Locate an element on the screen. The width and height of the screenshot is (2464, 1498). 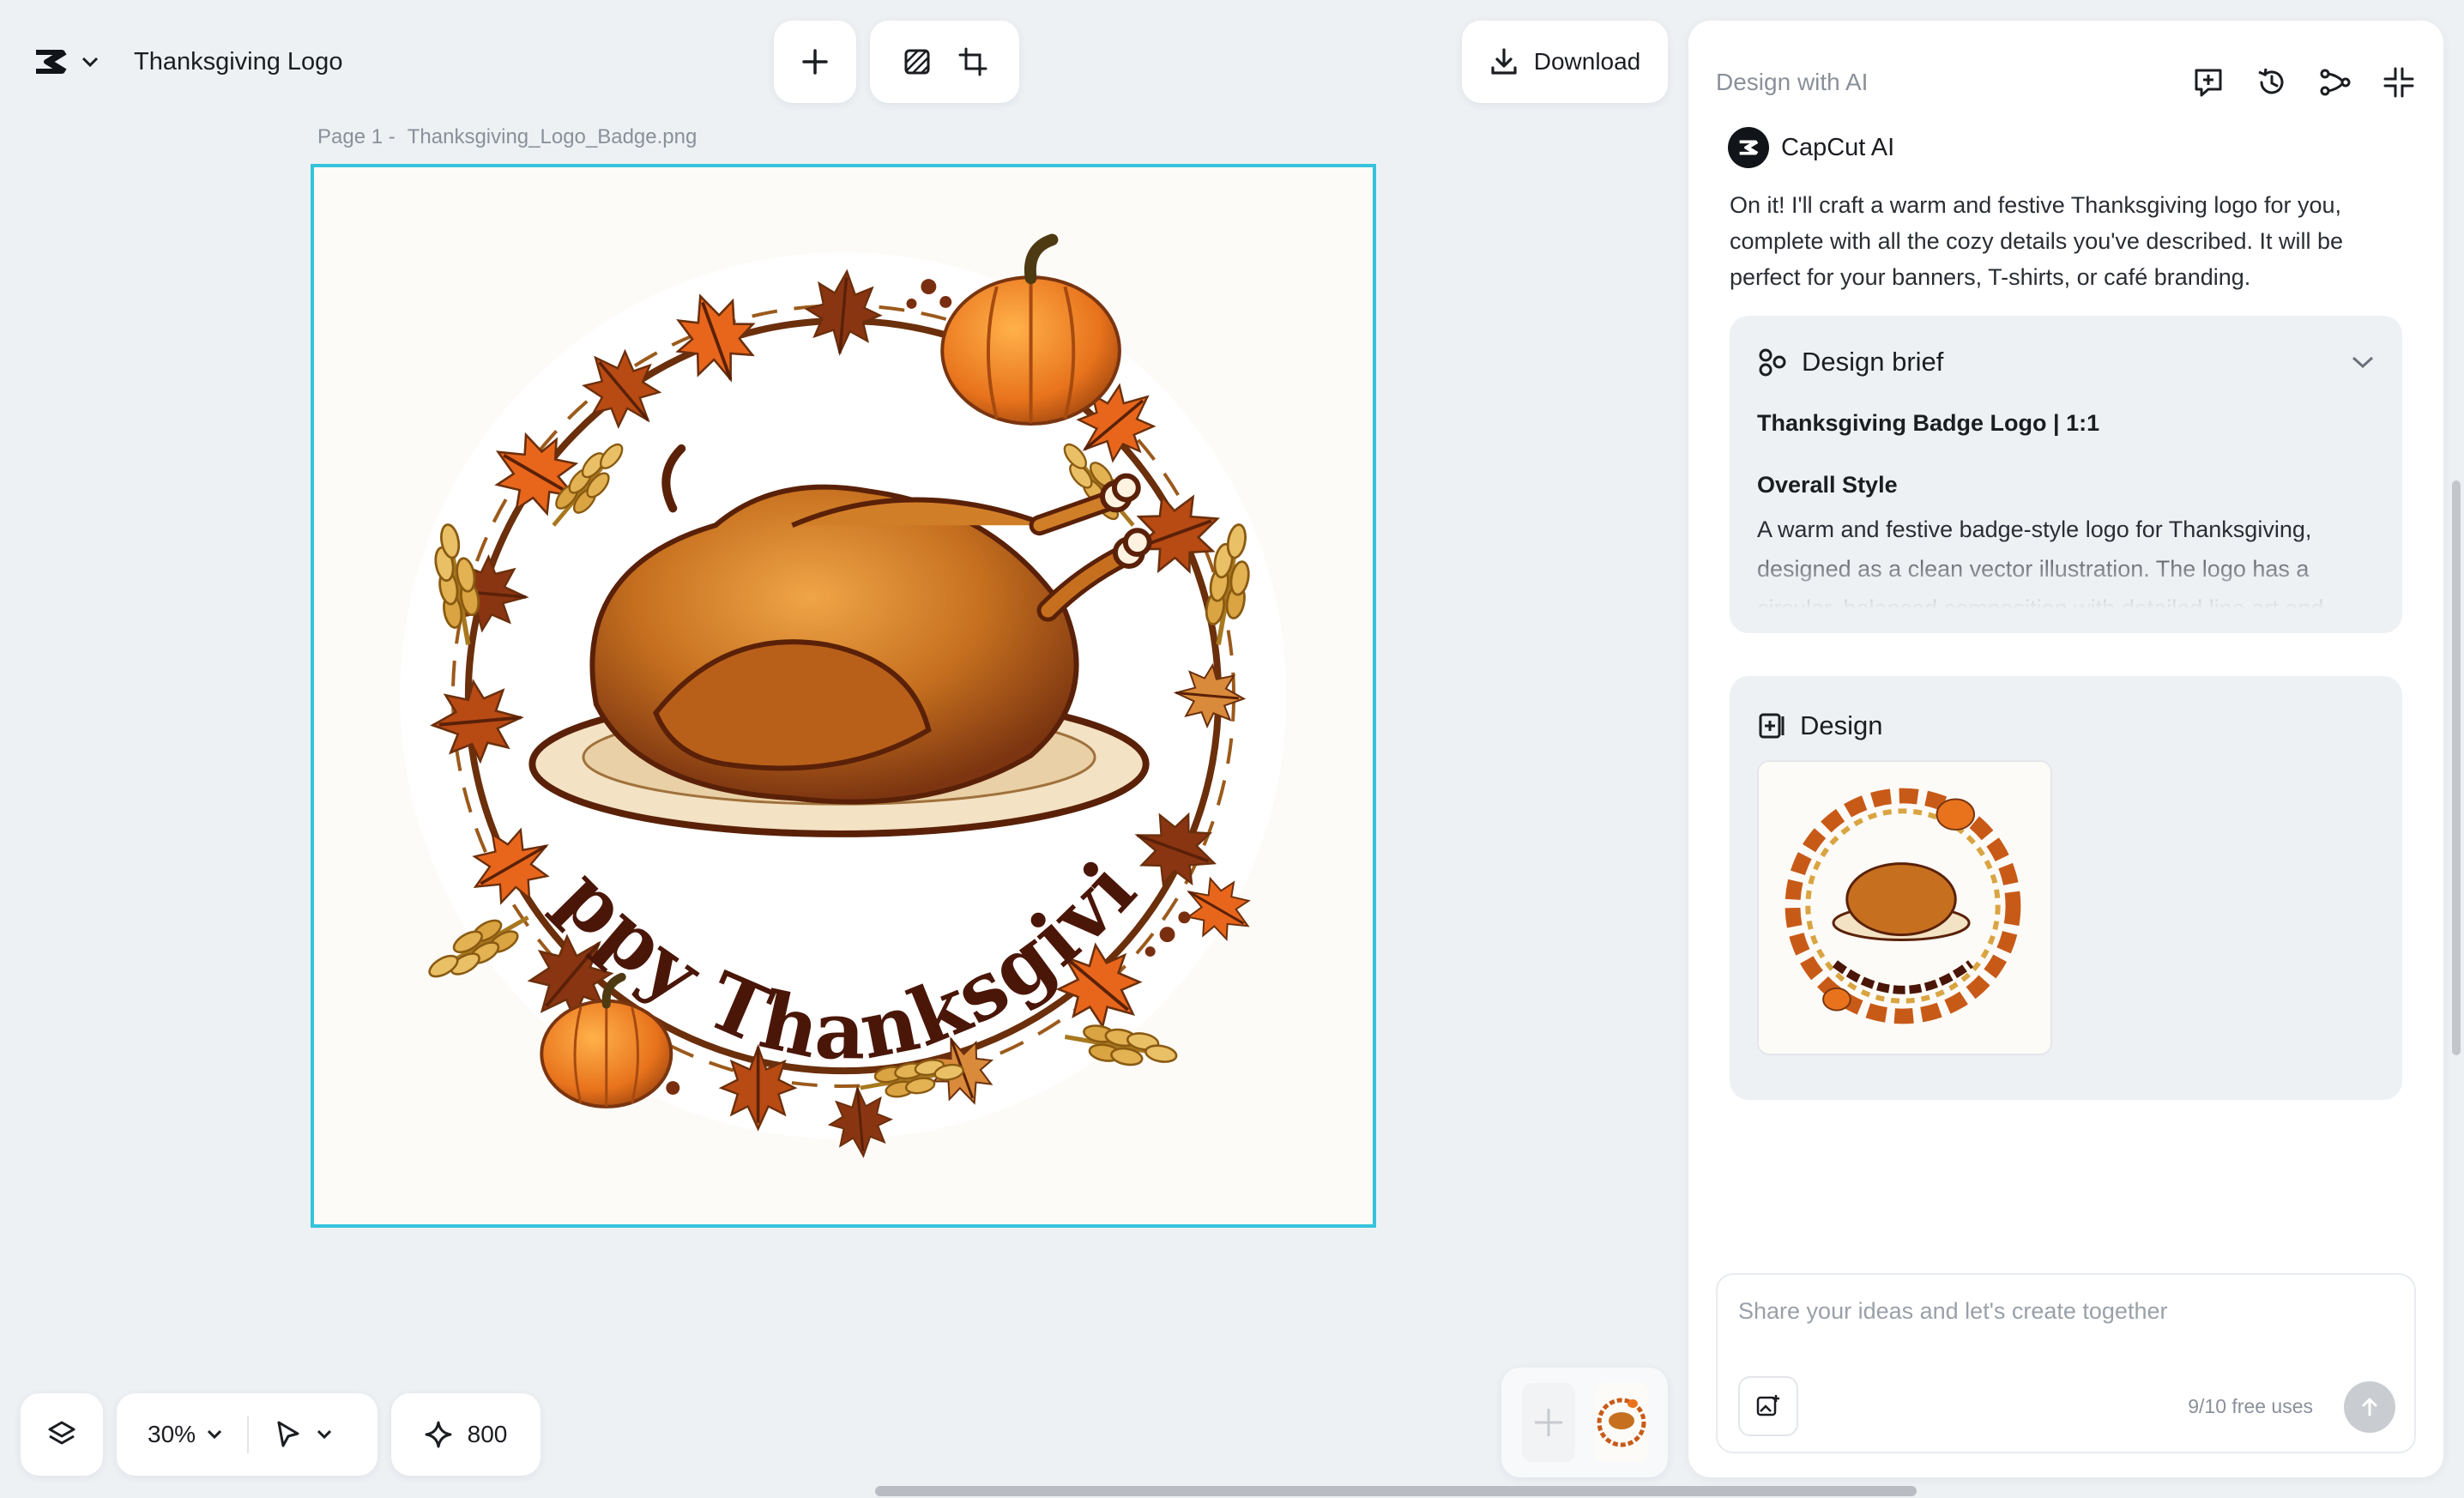
resize-icon is located at coordinates (972, 61).